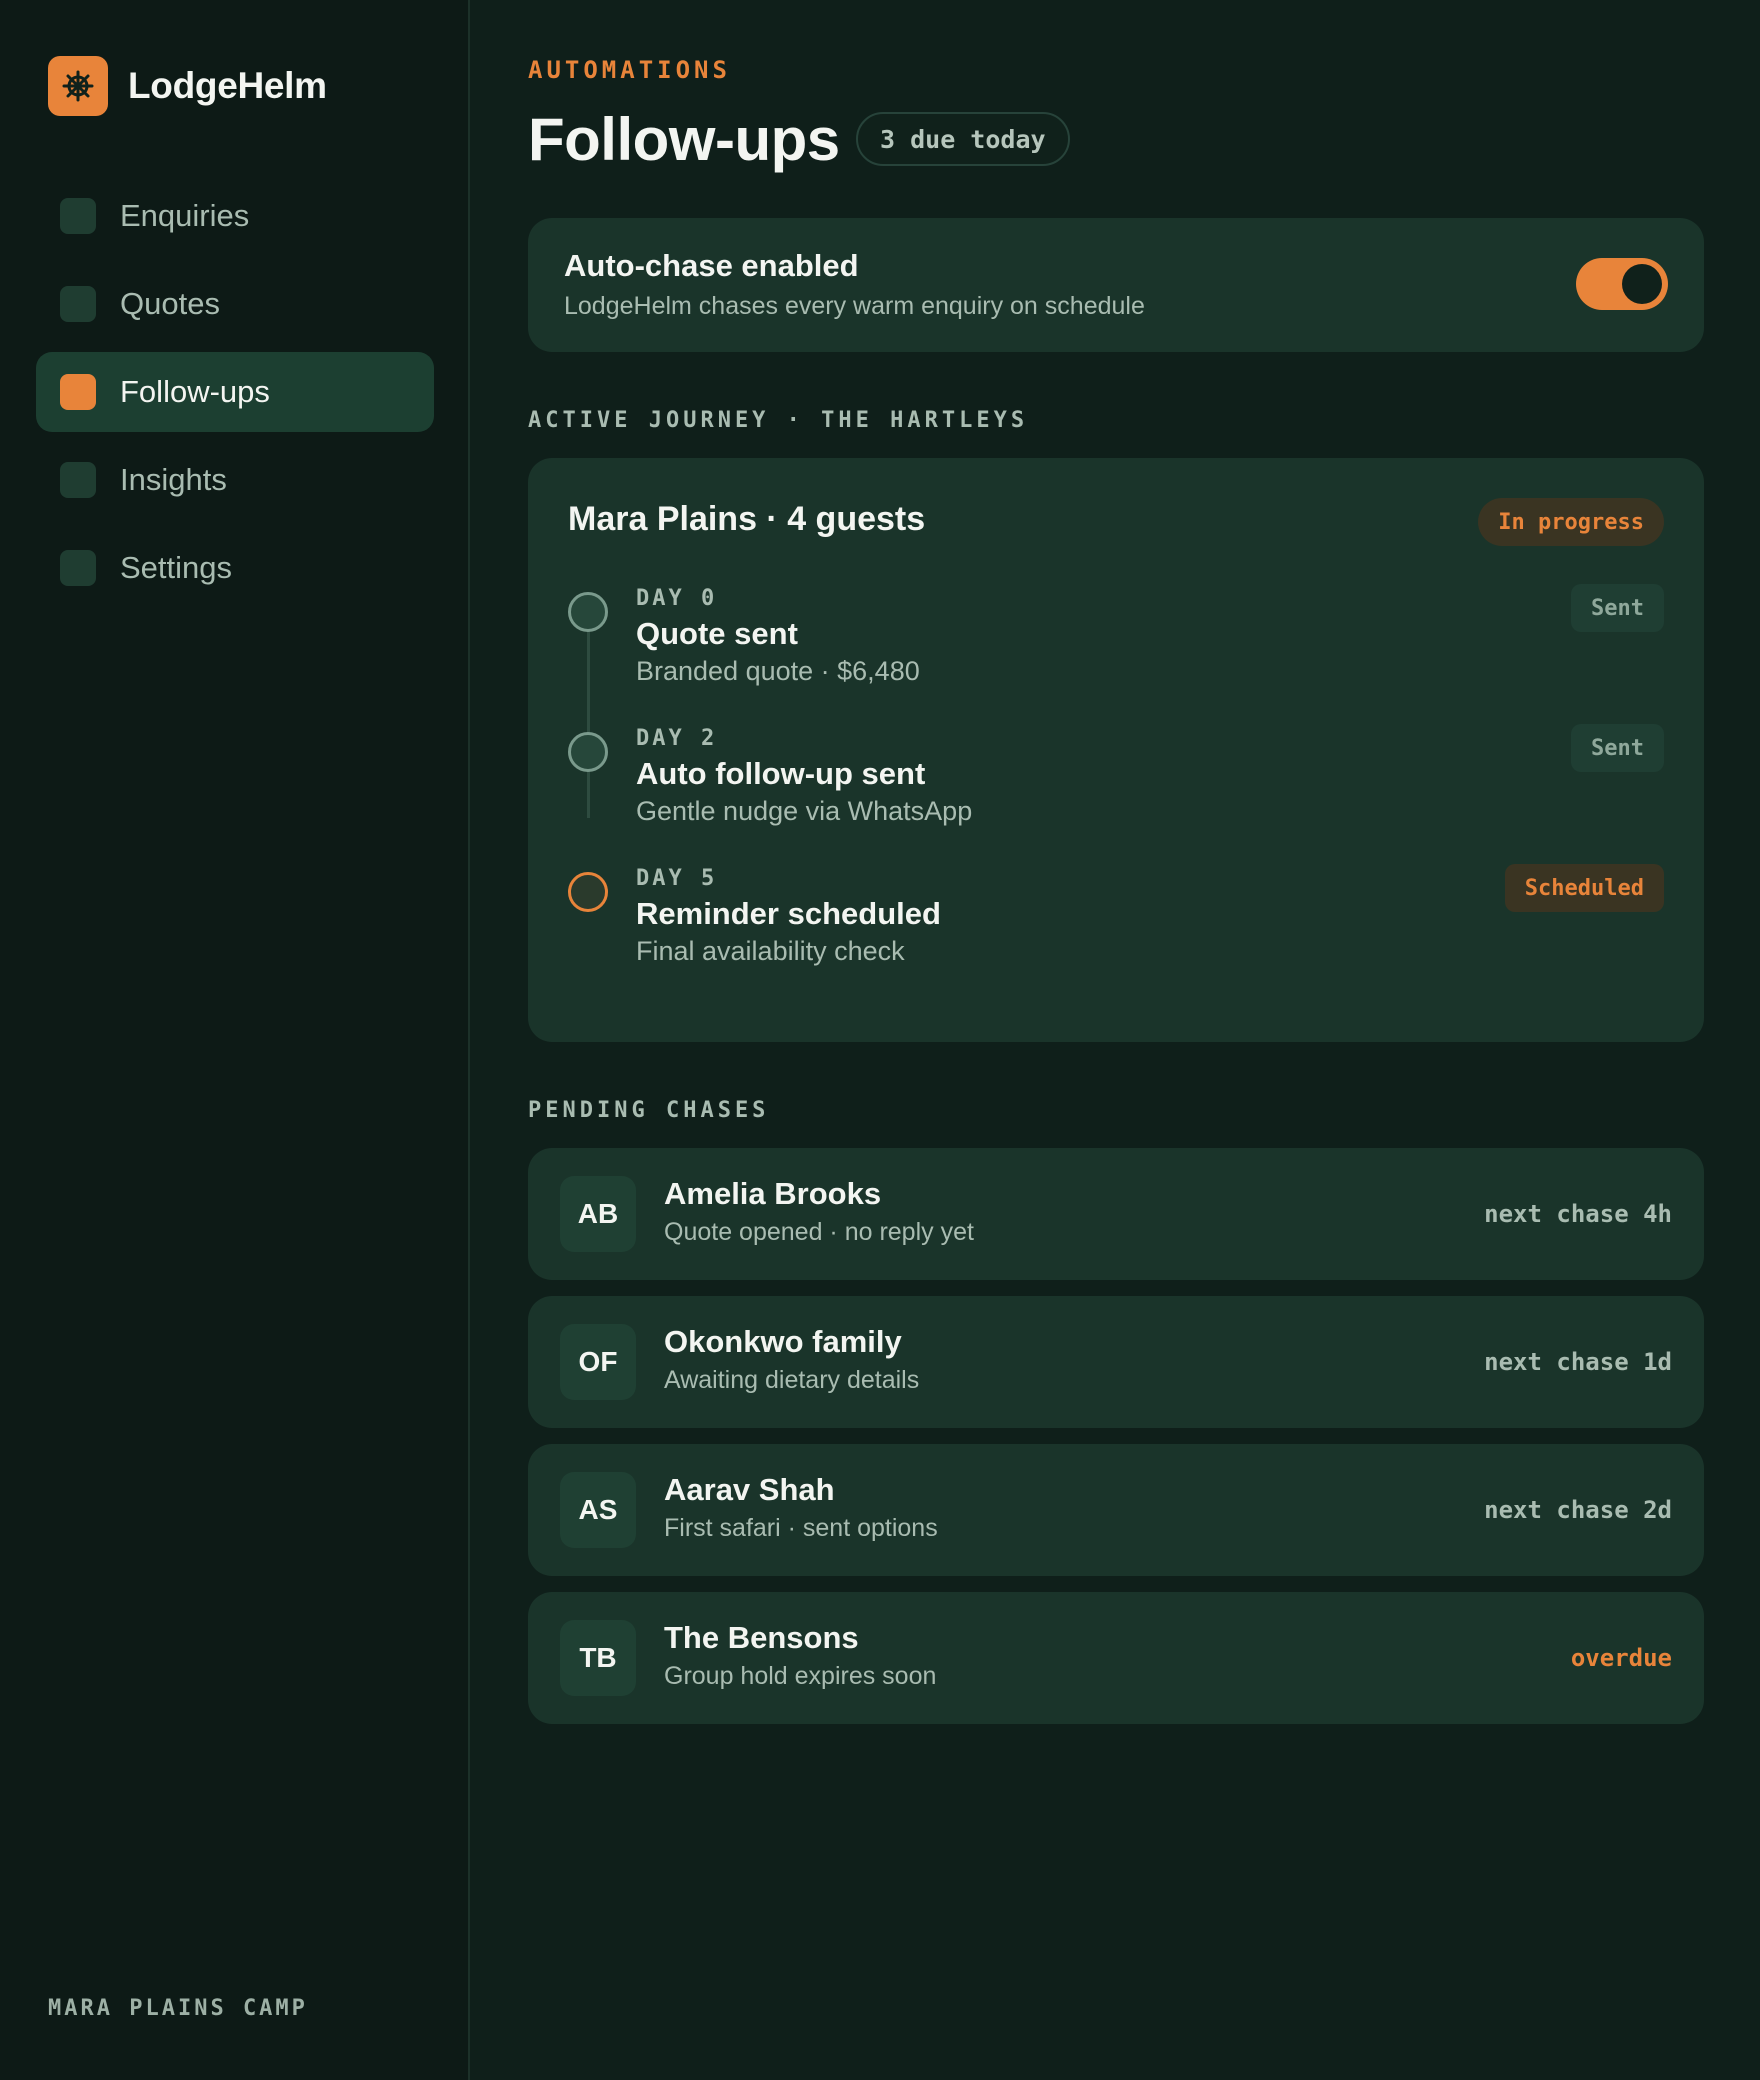  I want to click on step-status-badge: Scheduled, so click(1584, 888).